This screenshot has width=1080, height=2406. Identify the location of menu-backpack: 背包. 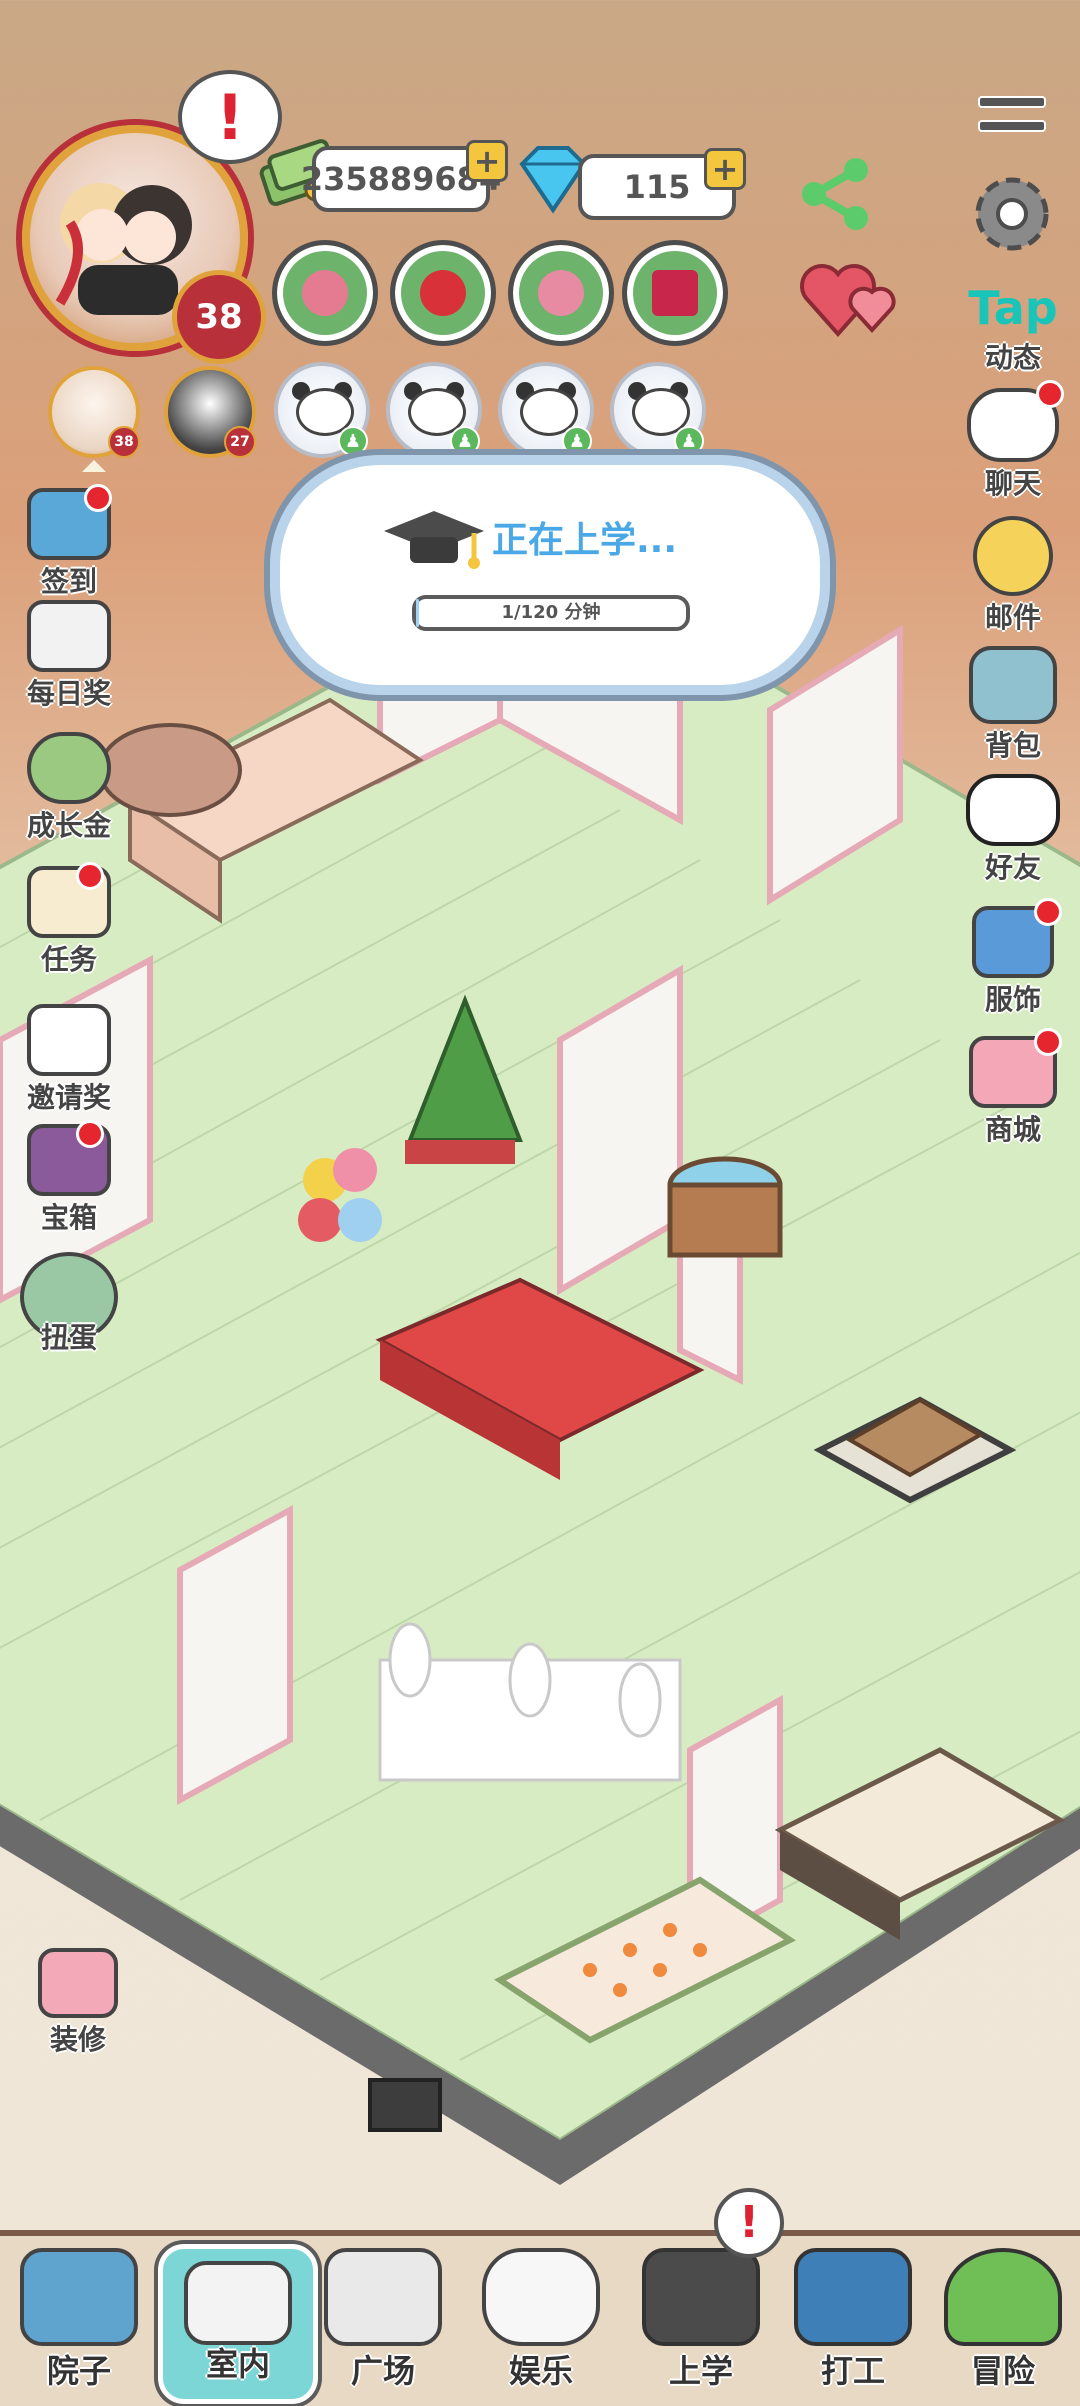
(1013, 710).